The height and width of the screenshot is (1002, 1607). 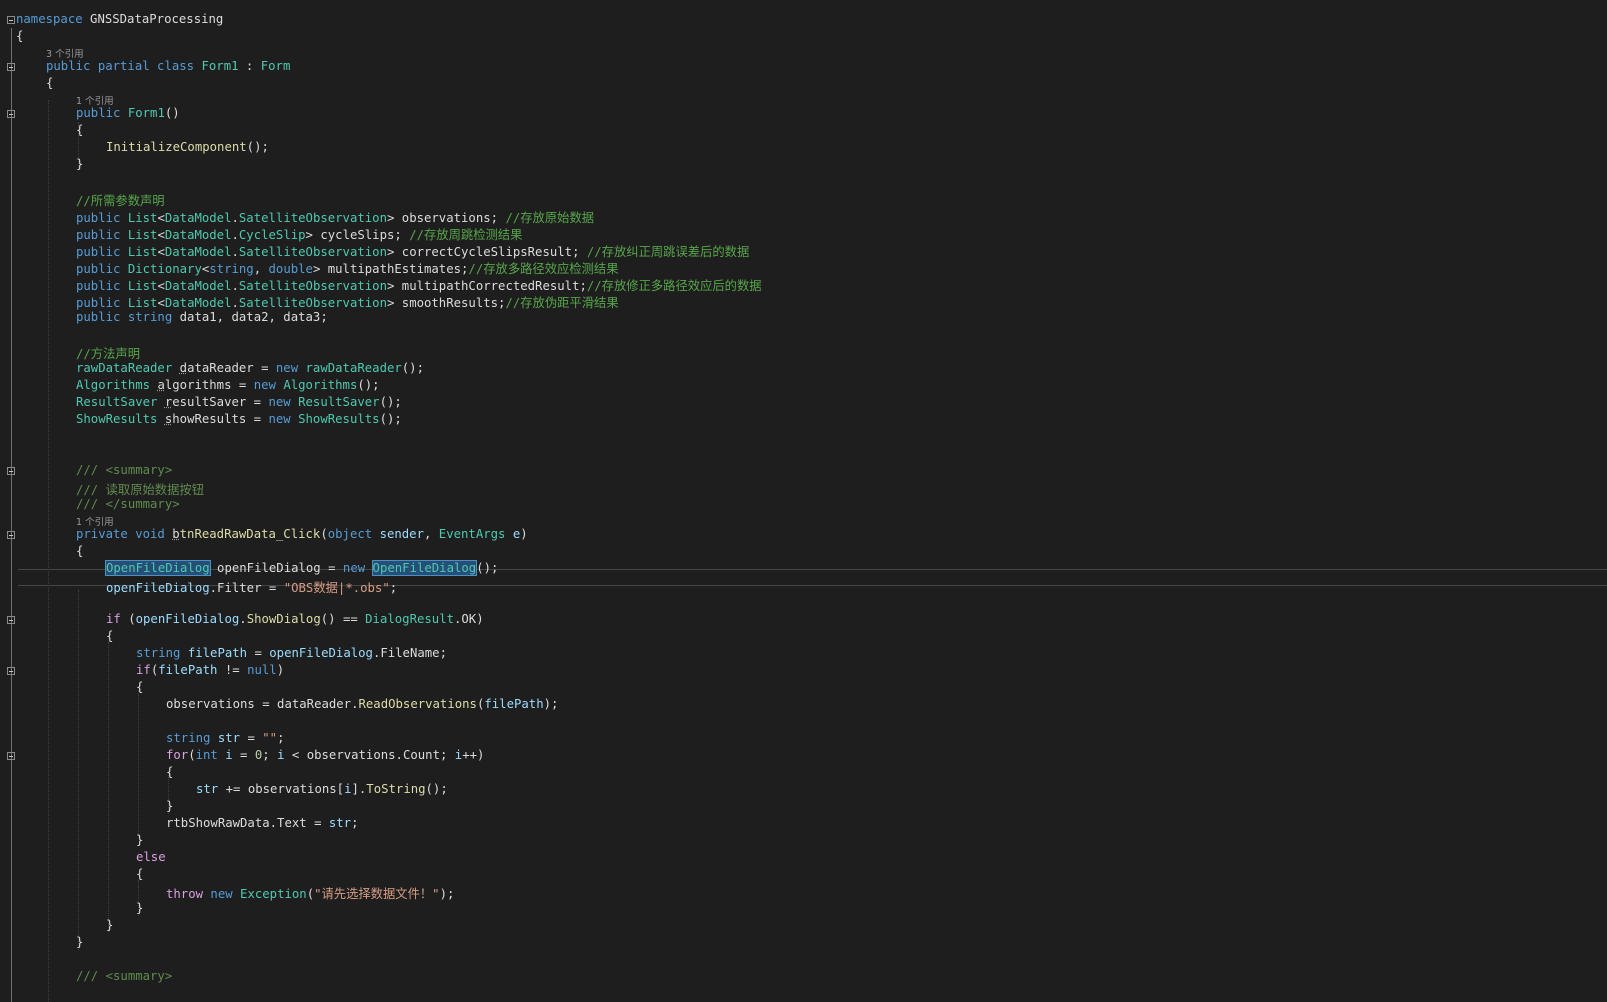 I want to click on code-token: ]., so click(x=359, y=789).